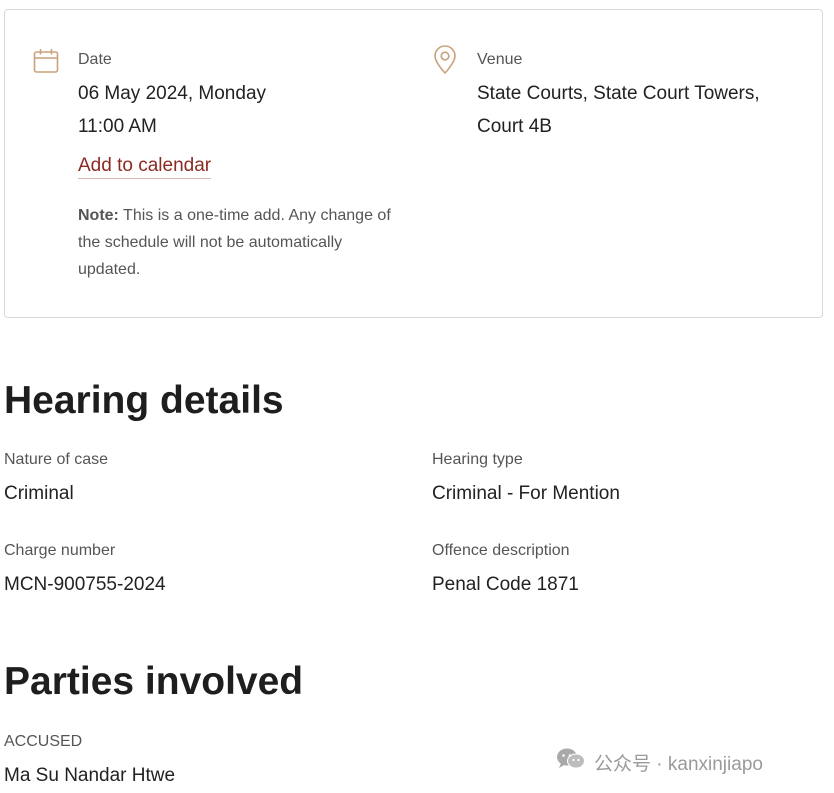  What do you see at coordinates (172, 93) in the screenshot?
I see `date-value: 06 May 2024, Monday` at bounding box center [172, 93].